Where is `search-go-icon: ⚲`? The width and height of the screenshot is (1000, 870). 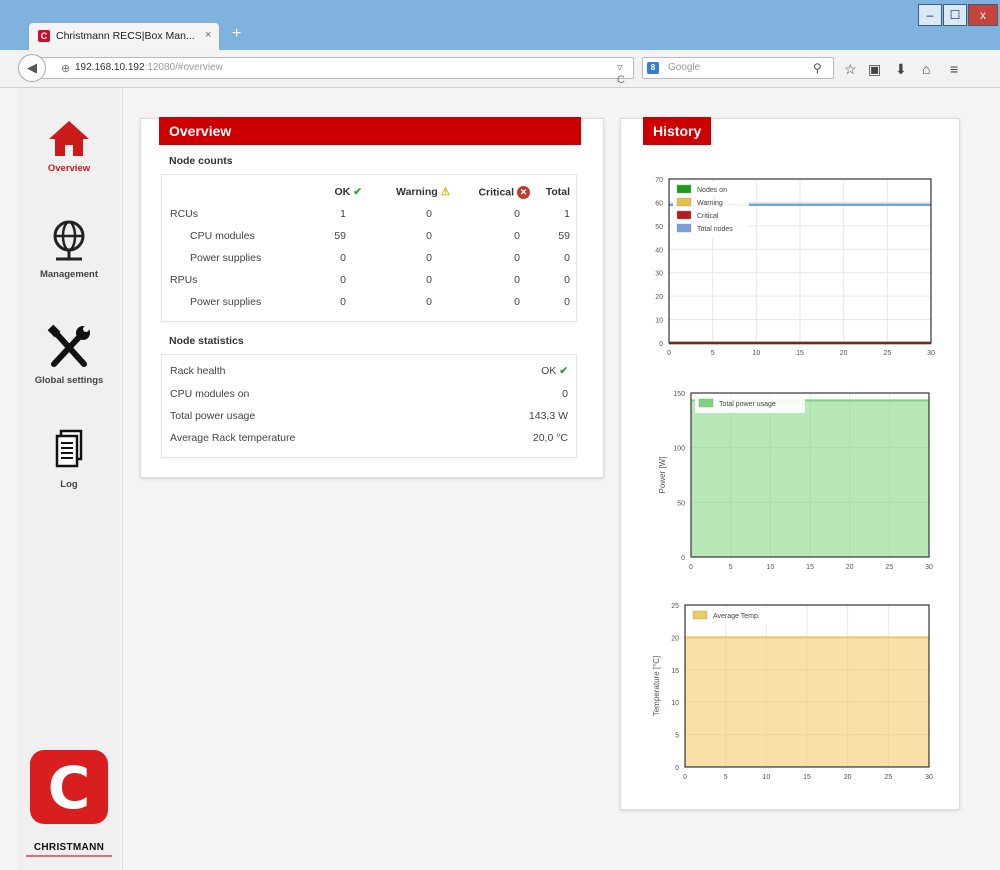 search-go-icon: ⚲ is located at coordinates (817, 68).